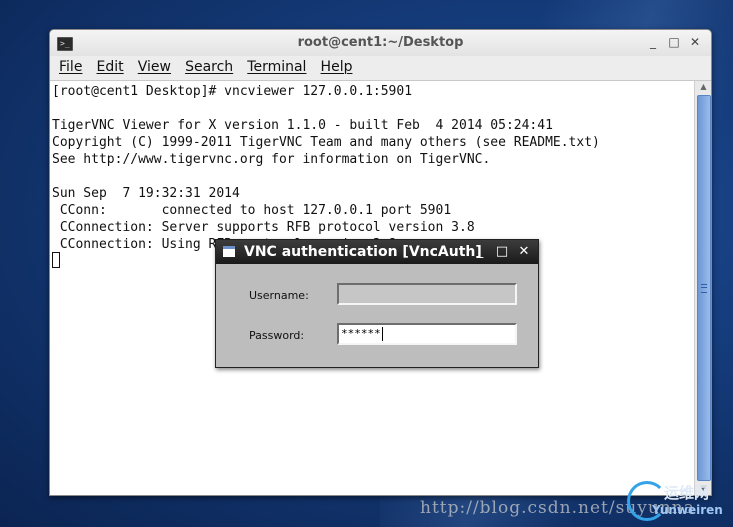 Image resolution: width=733 pixels, height=527 pixels. What do you see at coordinates (70, 67) in the screenshot?
I see `menu-file: File` at bounding box center [70, 67].